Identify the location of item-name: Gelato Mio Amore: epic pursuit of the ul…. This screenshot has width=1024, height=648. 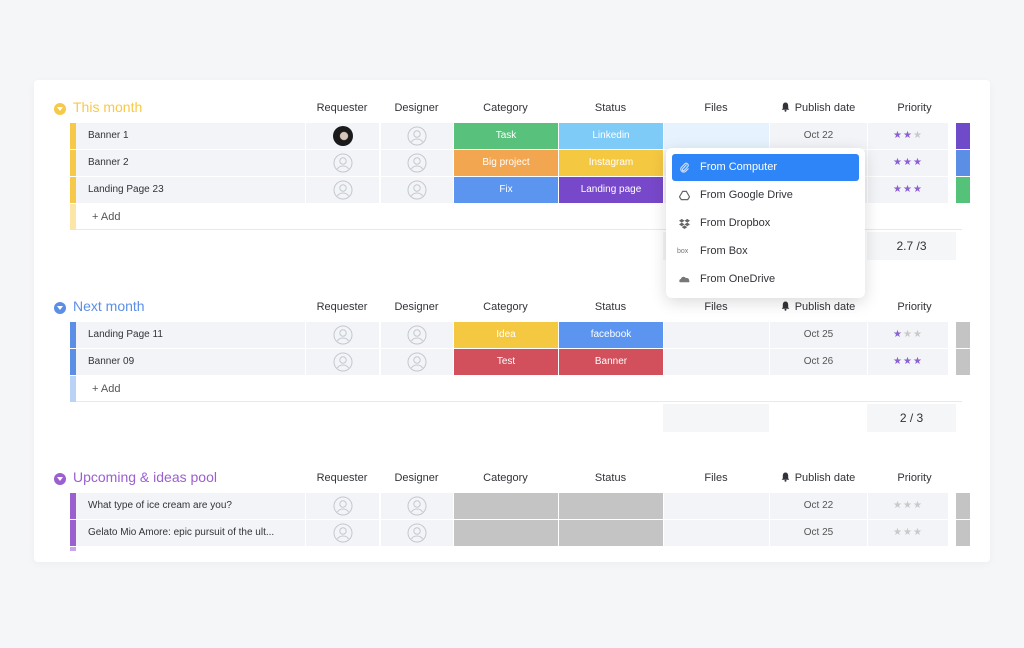
(190, 533).